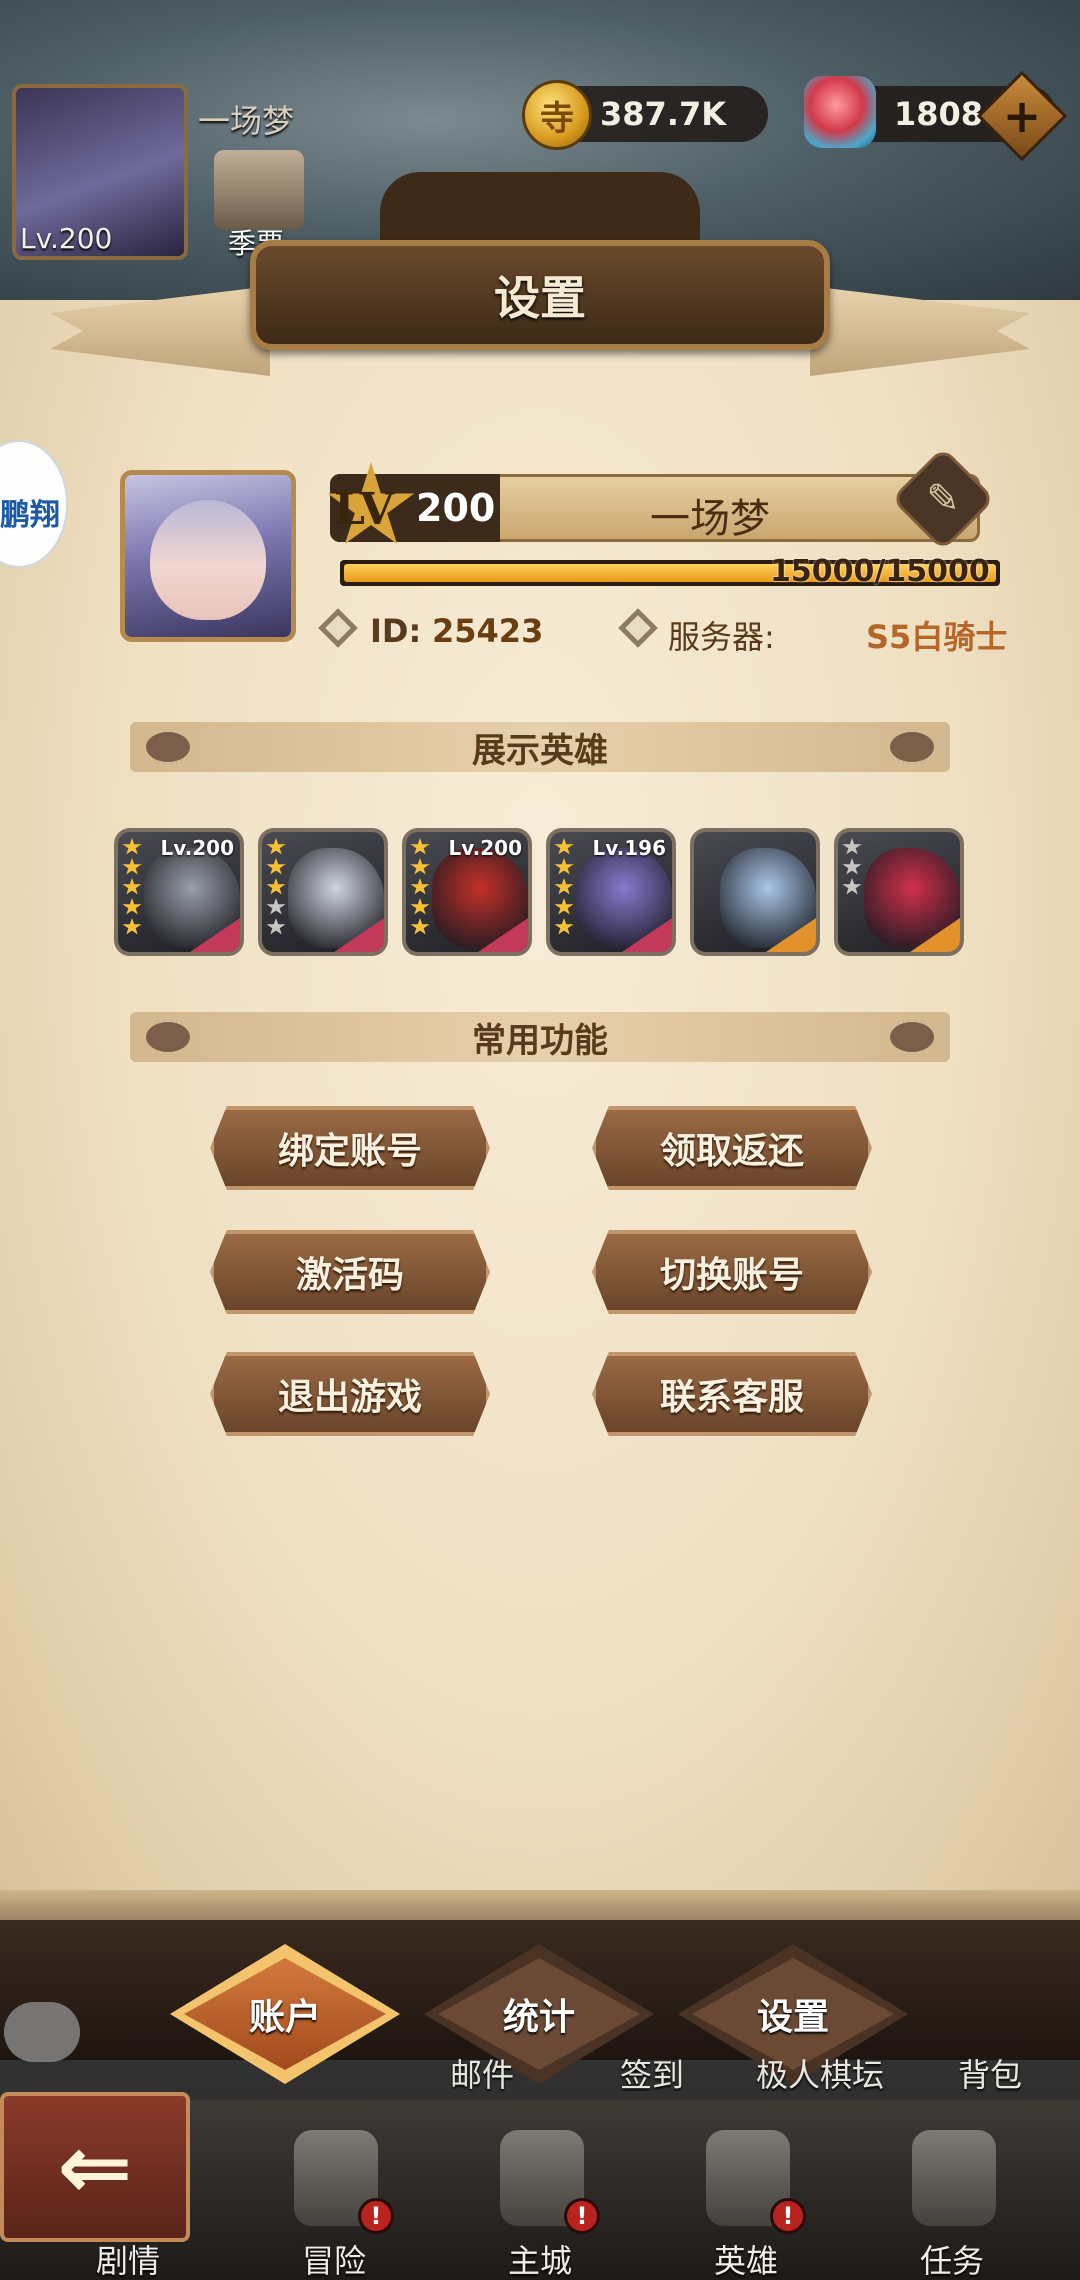 This screenshot has height=2280, width=1080. Describe the element at coordinates (951, 2261) in the screenshot. I see `nav-quest-label: 任务` at that location.